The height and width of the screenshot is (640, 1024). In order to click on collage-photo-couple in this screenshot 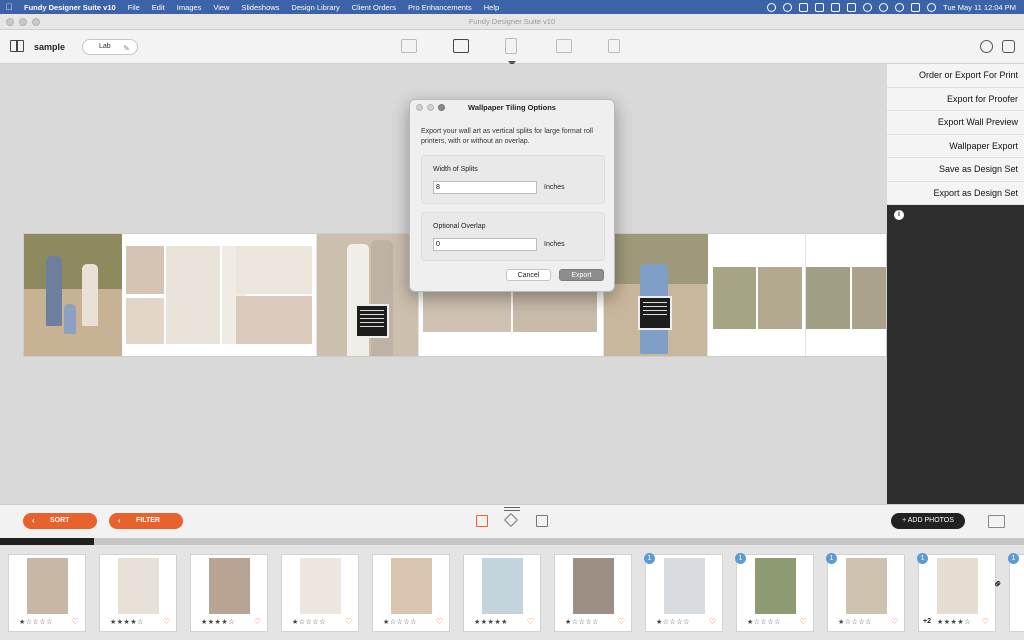, I will do `click(368, 295)`.